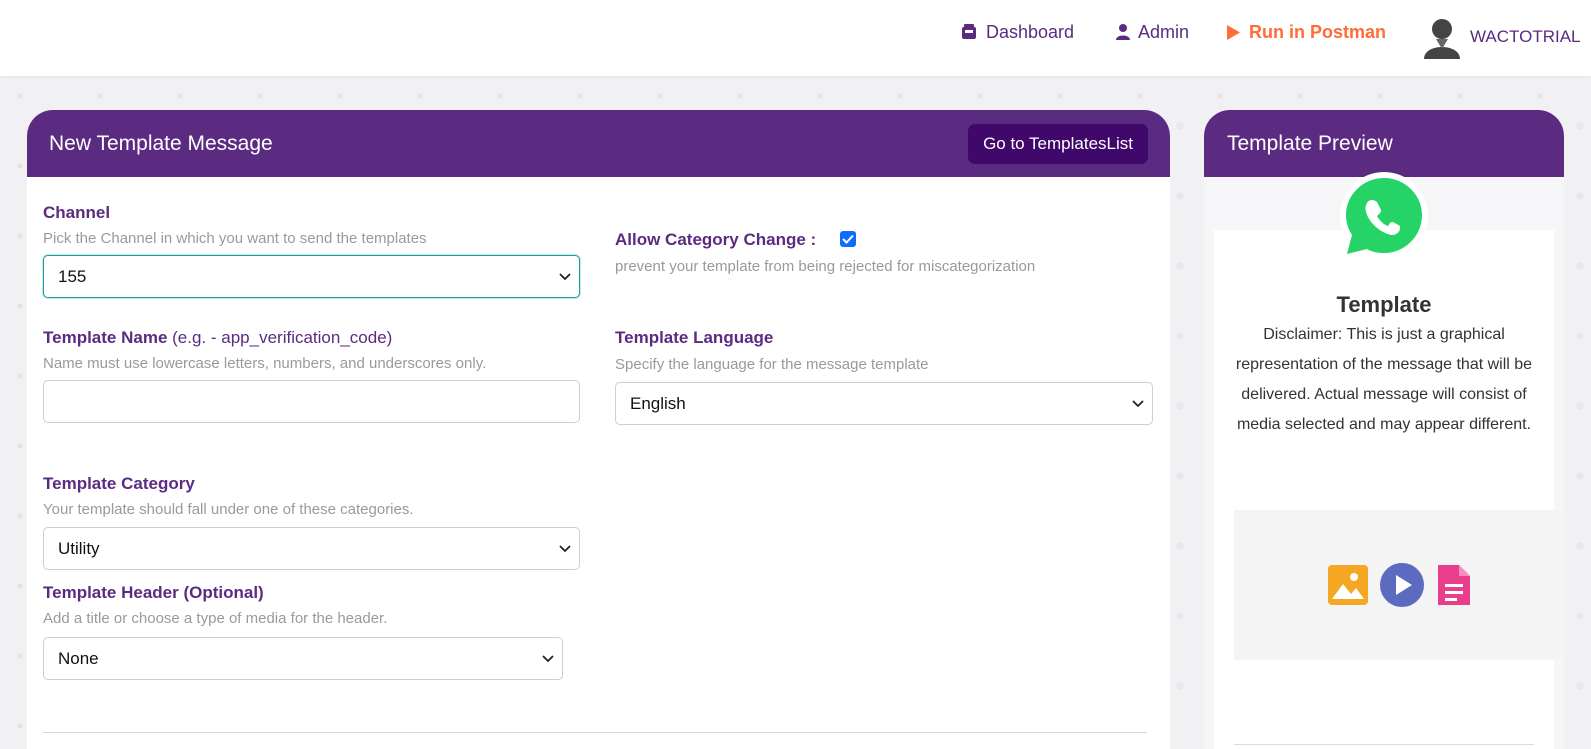  What do you see at coordinates (79, 548) in the screenshot?
I see `template-category-value: Utility` at bounding box center [79, 548].